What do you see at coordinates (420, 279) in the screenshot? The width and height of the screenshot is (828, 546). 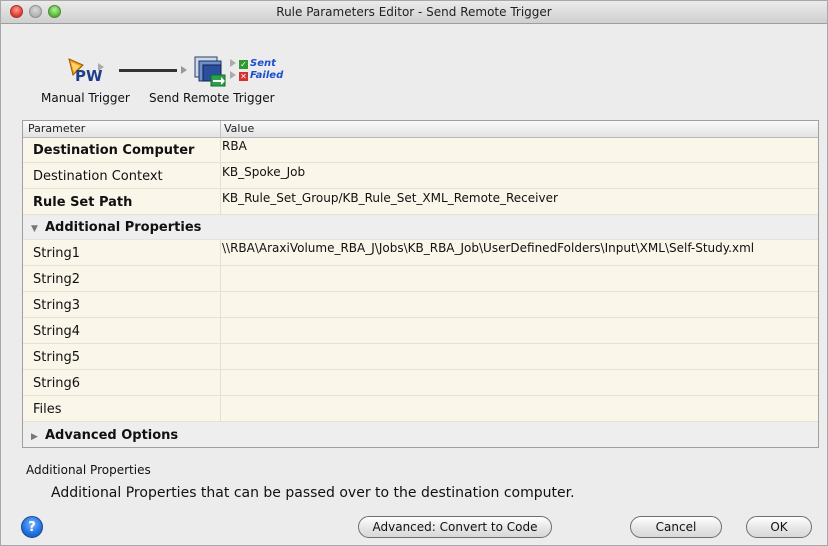 I see `table-row: String2` at bounding box center [420, 279].